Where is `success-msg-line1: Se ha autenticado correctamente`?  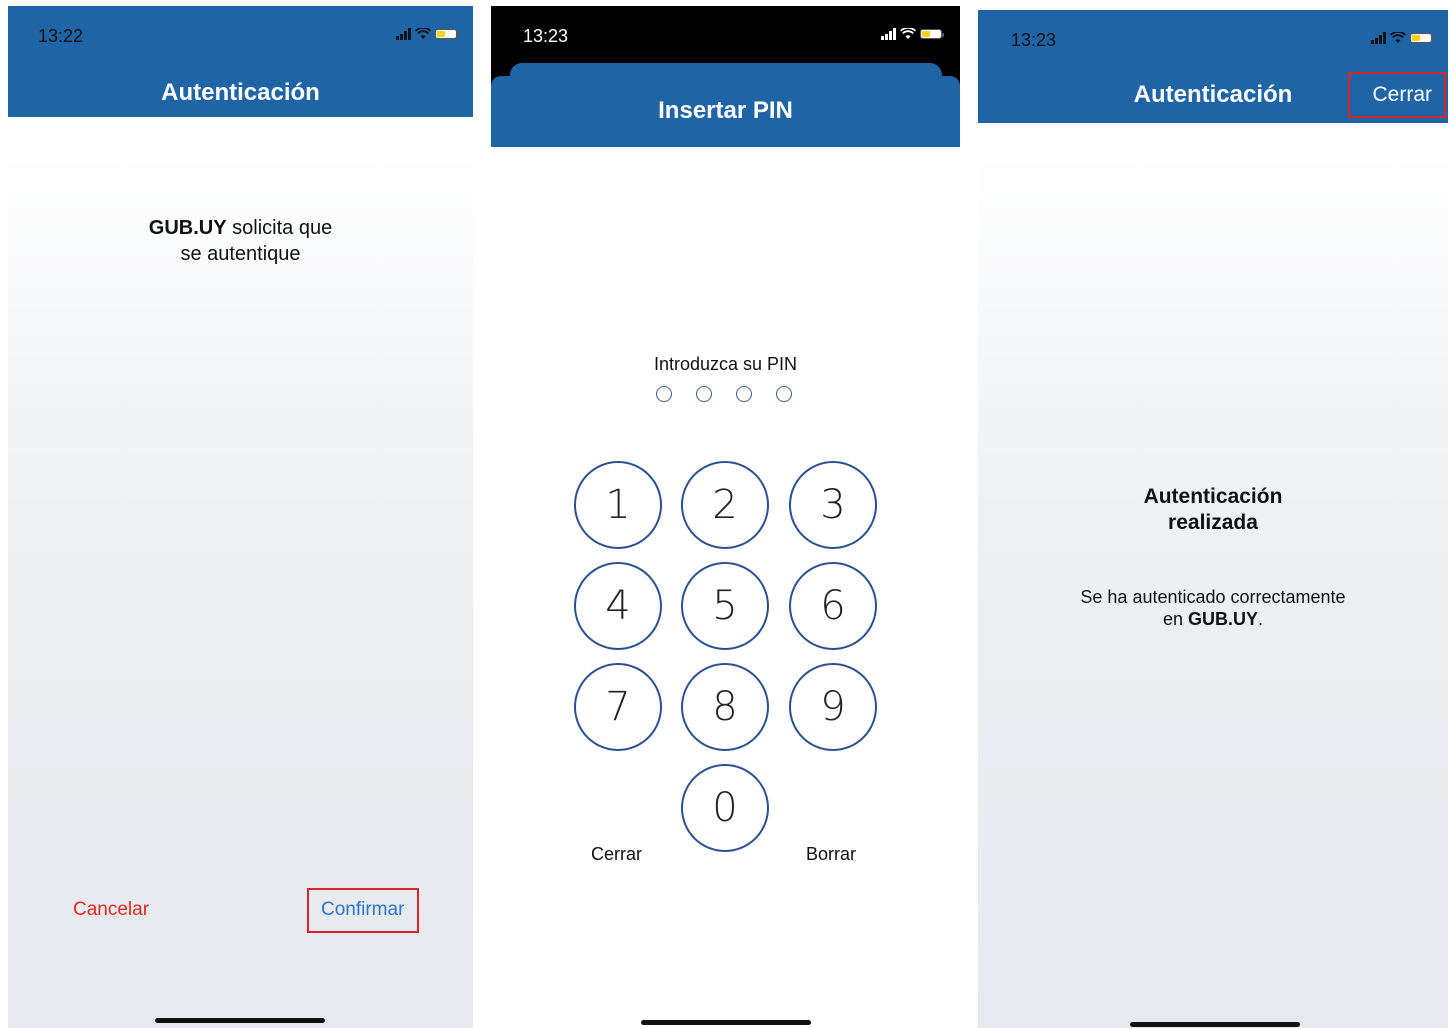
success-msg-line1: Se ha autenticado correctamente is located at coordinates (1213, 597).